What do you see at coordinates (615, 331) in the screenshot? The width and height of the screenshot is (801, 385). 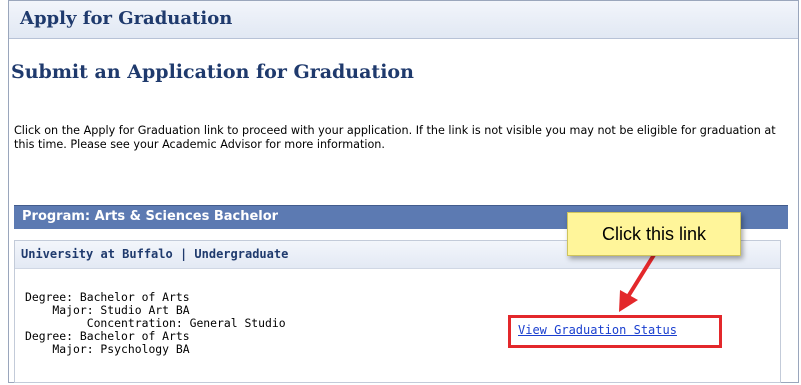 I see `highlight-box` at bounding box center [615, 331].